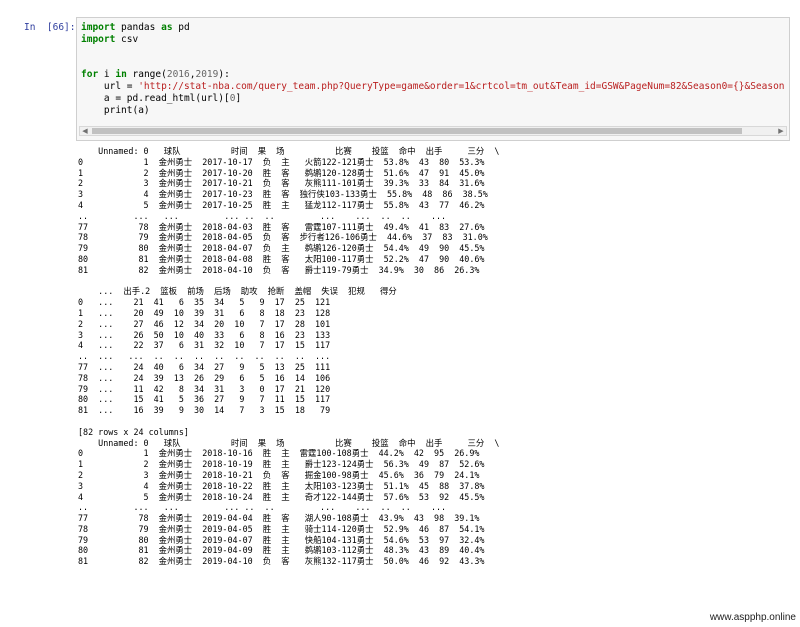  What do you see at coordinates (178, 75) in the screenshot?
I see `code-token: 2016` at bounding box center [178, 75].